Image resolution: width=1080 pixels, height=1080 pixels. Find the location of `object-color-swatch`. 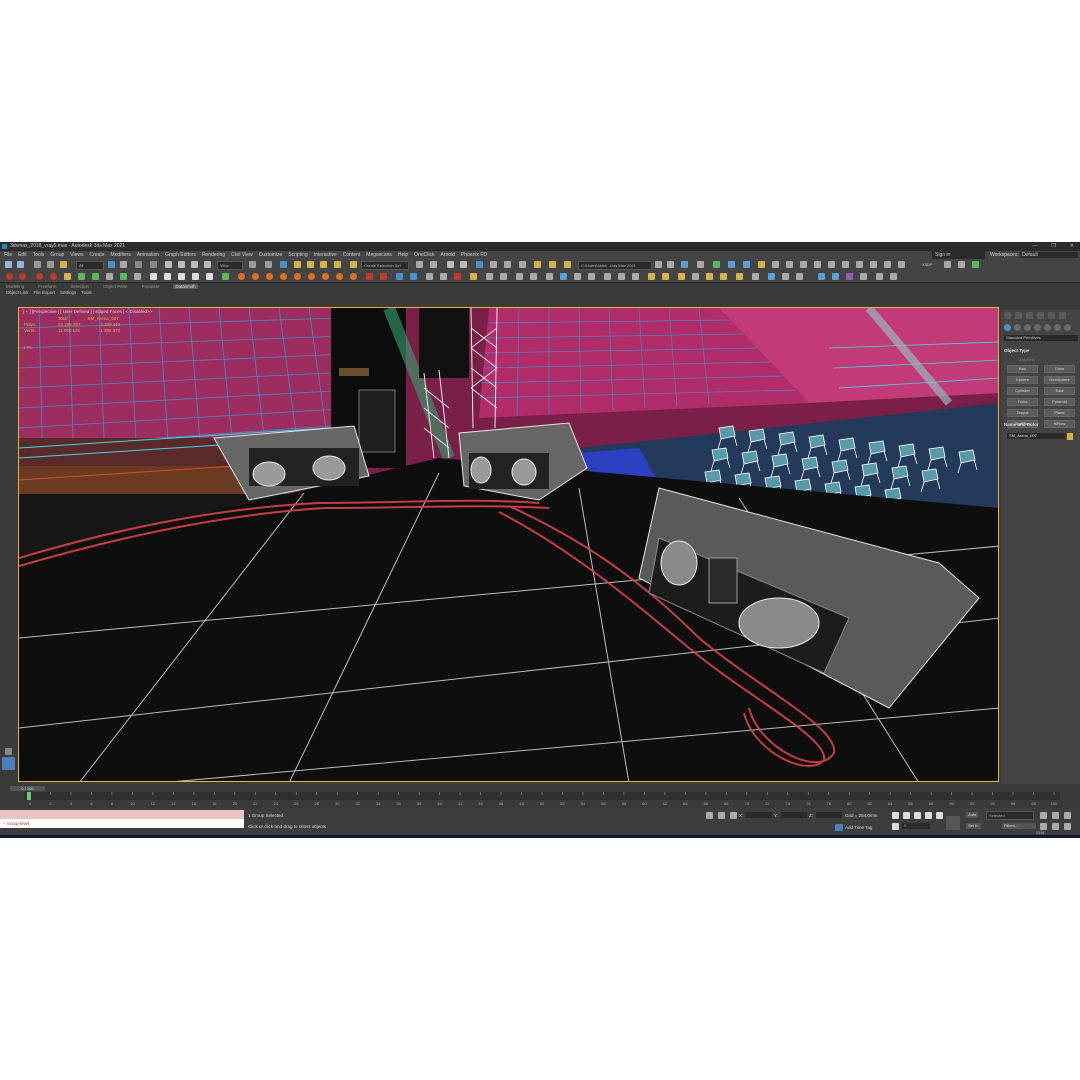

object-color-swatch is located at coordinates (1070, 436).